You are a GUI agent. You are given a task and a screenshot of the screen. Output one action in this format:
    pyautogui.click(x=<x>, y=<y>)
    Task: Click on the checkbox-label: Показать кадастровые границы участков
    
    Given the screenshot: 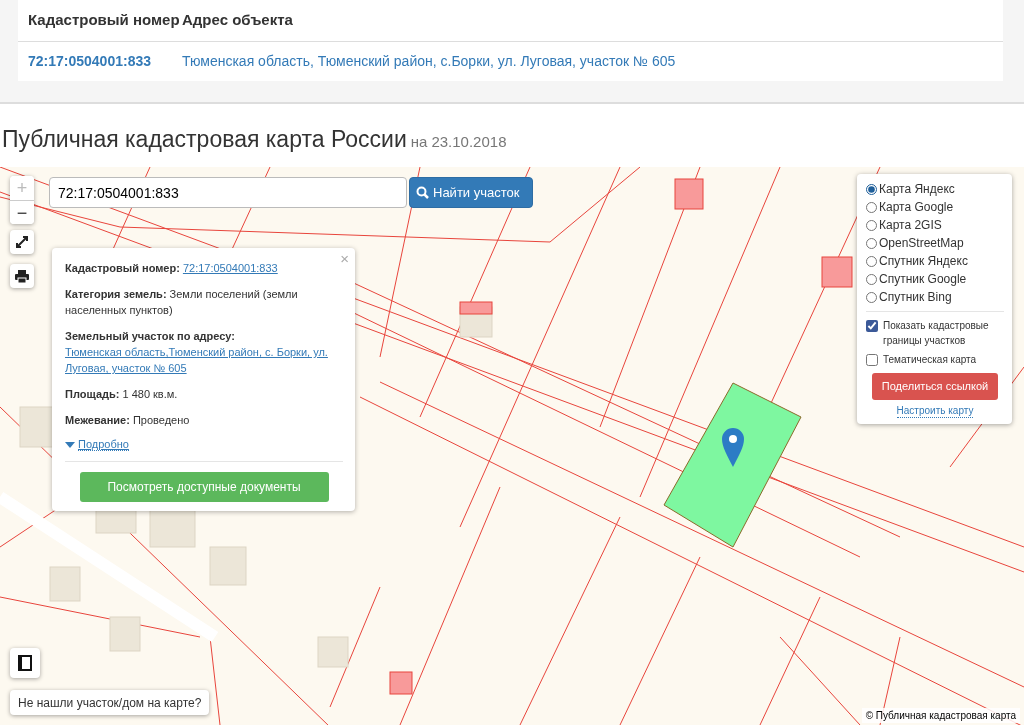 What is the action you would take?
    pyautogui.click(x=943, y=333)
    